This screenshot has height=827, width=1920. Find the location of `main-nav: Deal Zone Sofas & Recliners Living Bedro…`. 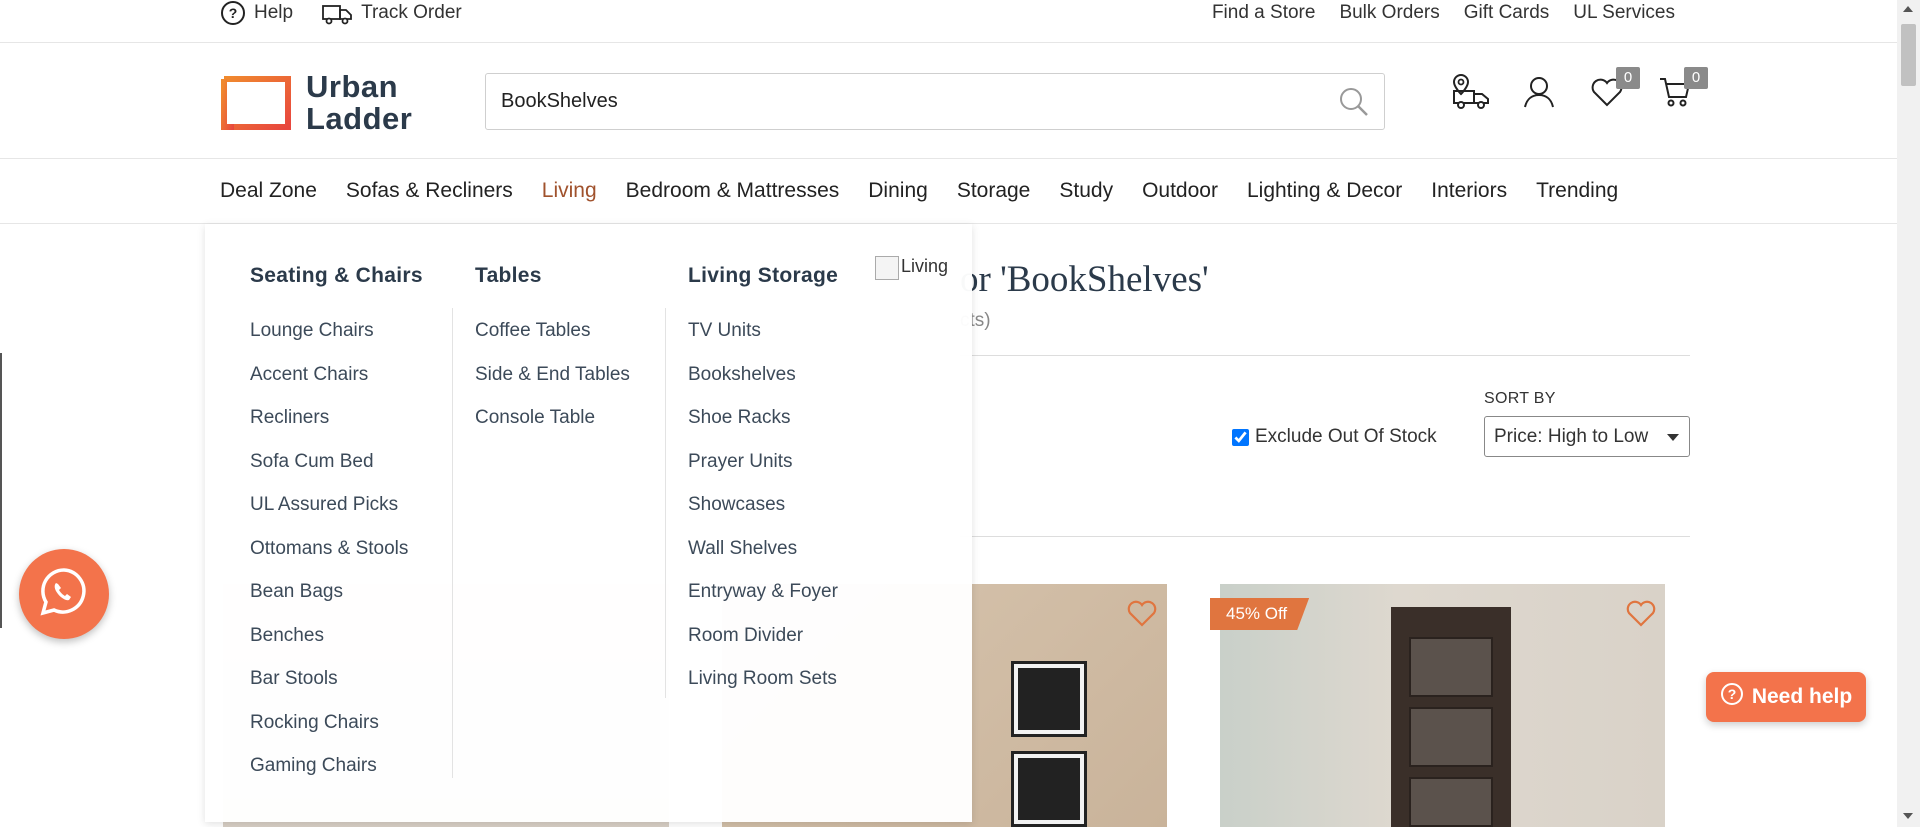

main-nav: Deal Zone Sofas & Recliners Living Bedro… is located at coordinates (948, 191).